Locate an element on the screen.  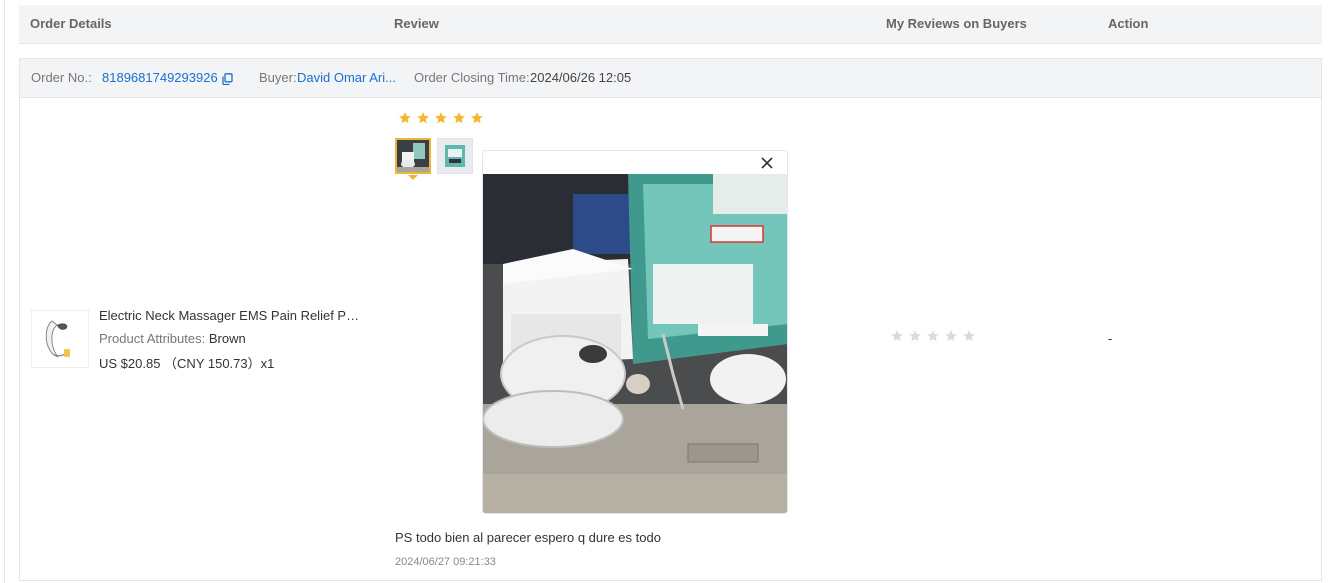
review-photo is located at coordinates (635, 343).